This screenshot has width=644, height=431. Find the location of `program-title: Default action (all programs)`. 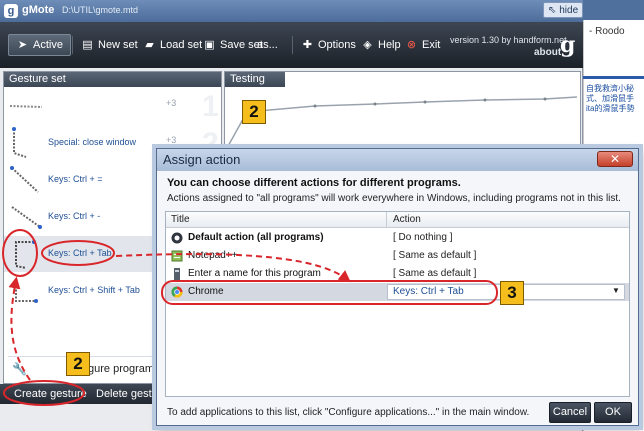

program-title: Default action (all programs) is located at coordinates (256, 237).